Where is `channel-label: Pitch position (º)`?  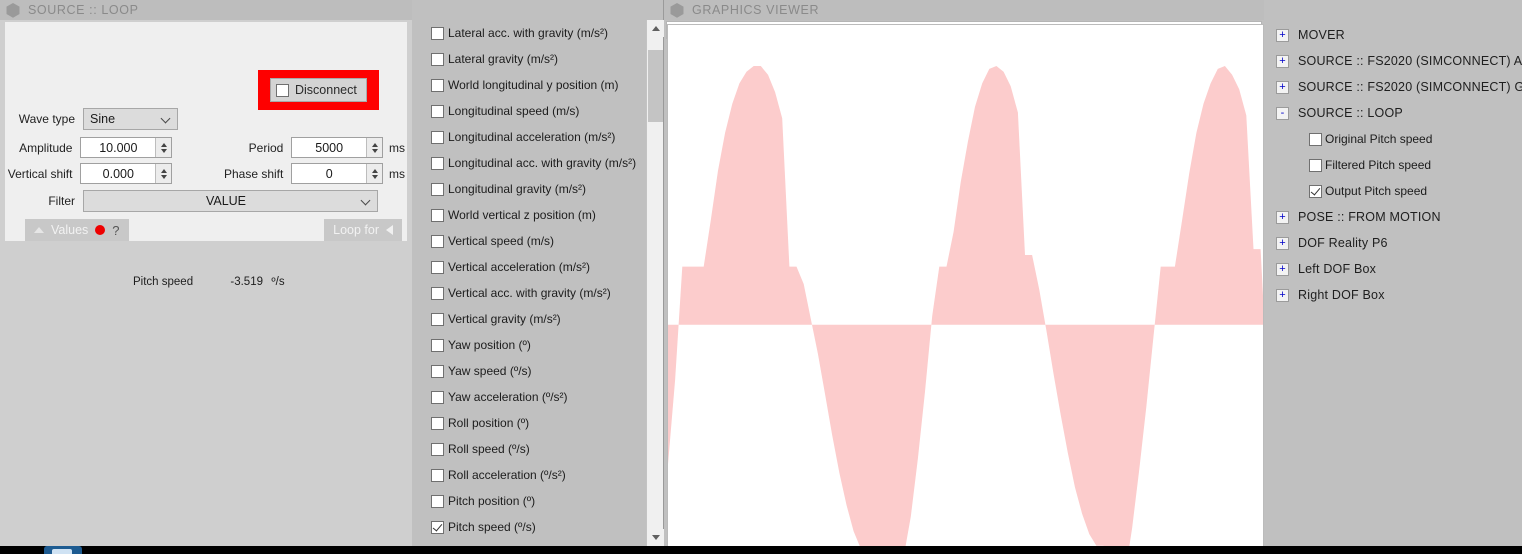 channel-label: Pitch position (º) is located at coordinates (492, 501).